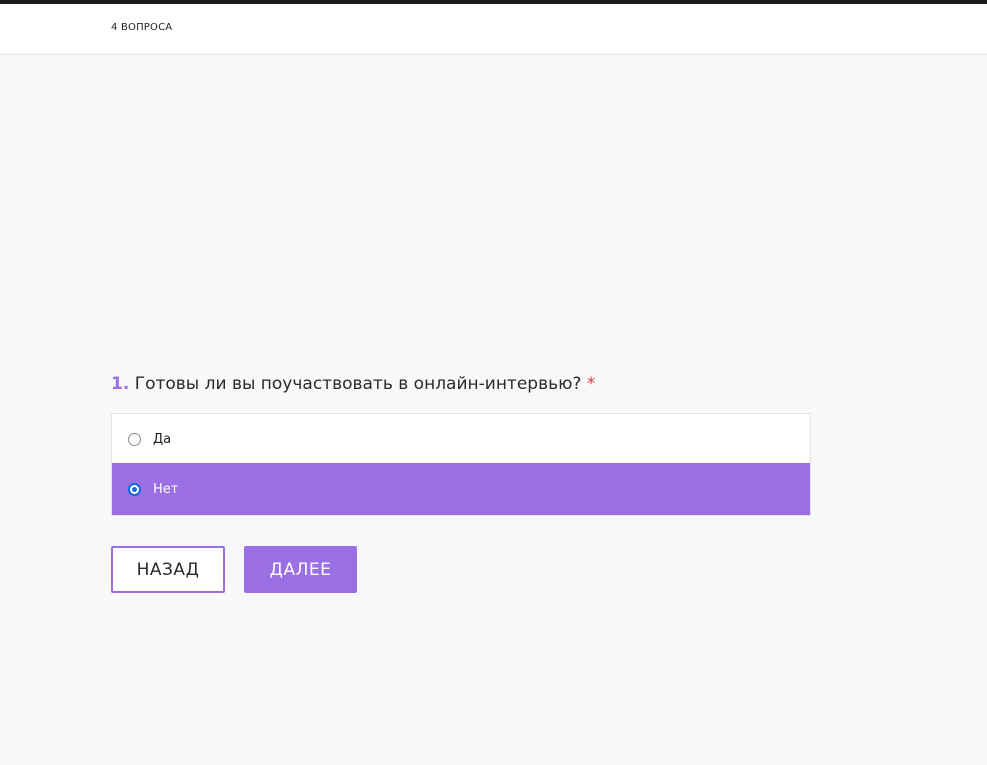  Describe the element at coordinates (162, 439) in the screenshot. I see `option-label: Да` at that location.